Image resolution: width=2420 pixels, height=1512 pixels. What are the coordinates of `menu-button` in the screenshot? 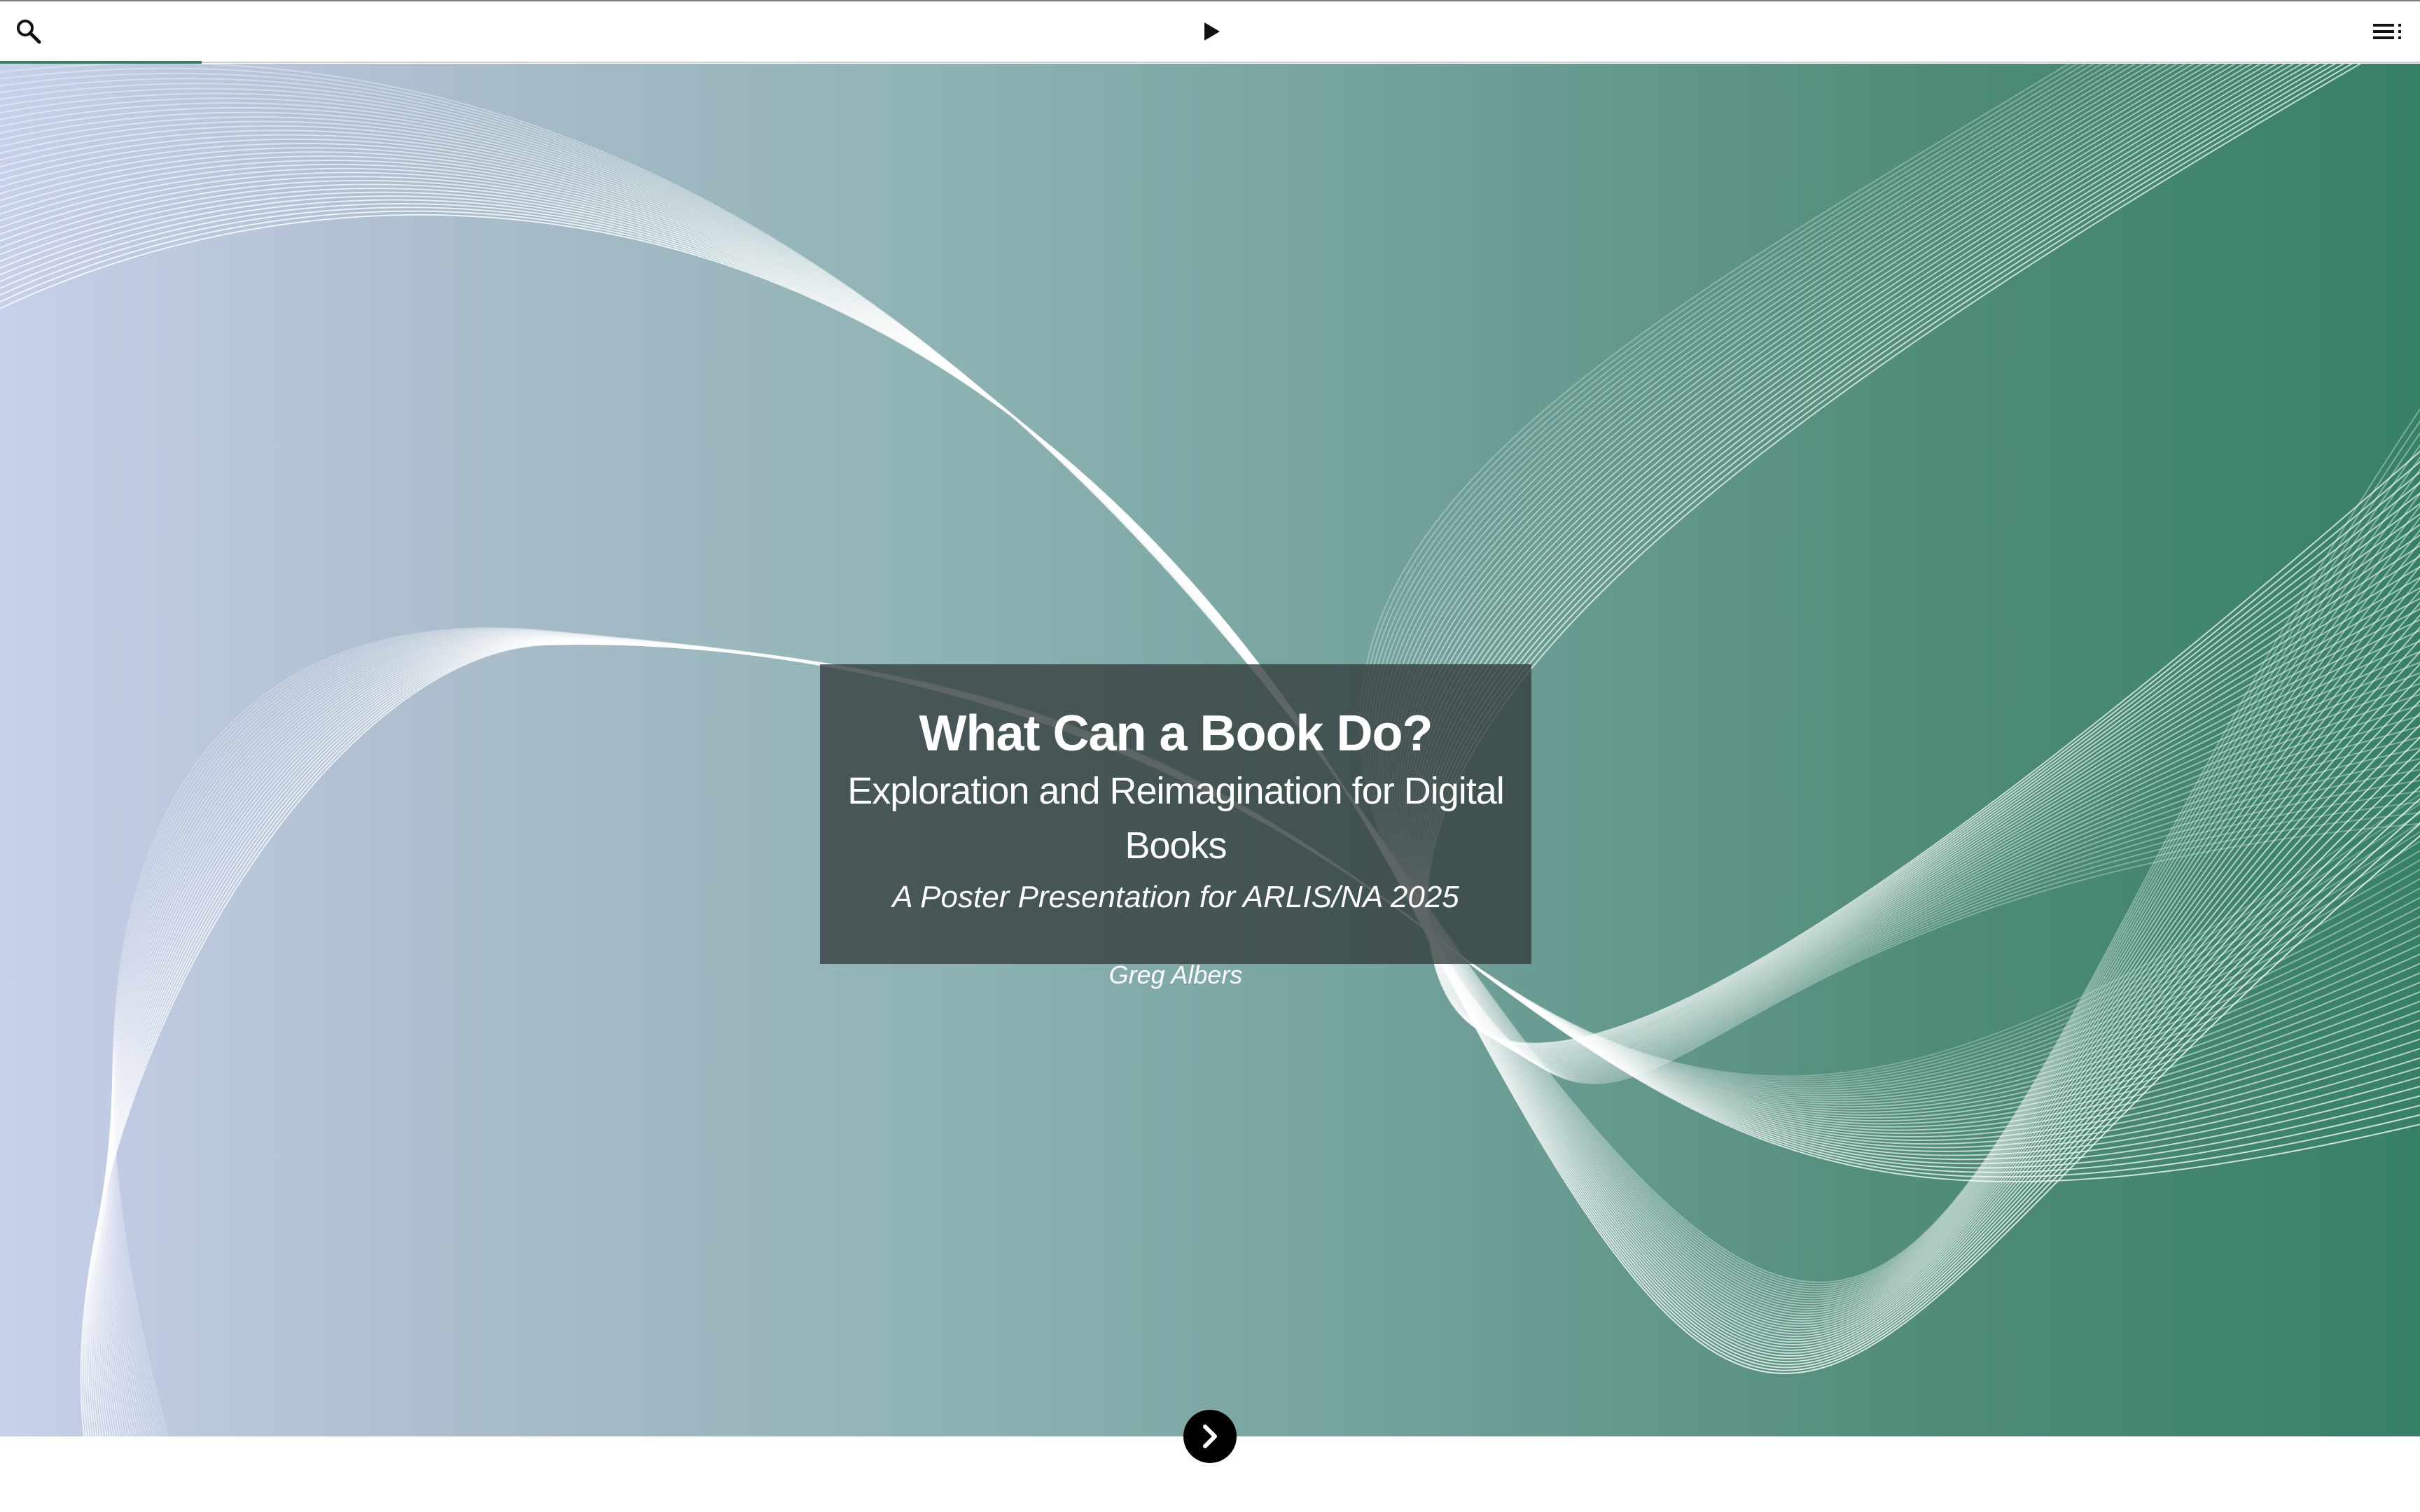 It's located at (2388, 31).